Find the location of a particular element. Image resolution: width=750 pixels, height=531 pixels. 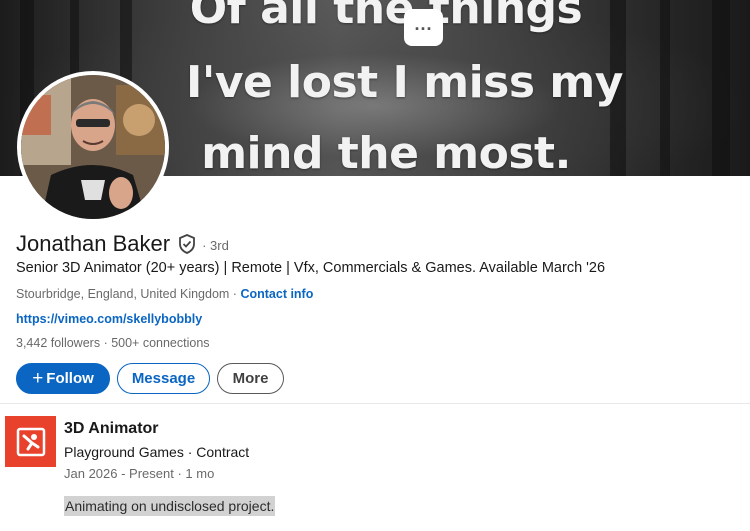

experience-company: Playground Games · Contract is located at coordinates (157, 452).